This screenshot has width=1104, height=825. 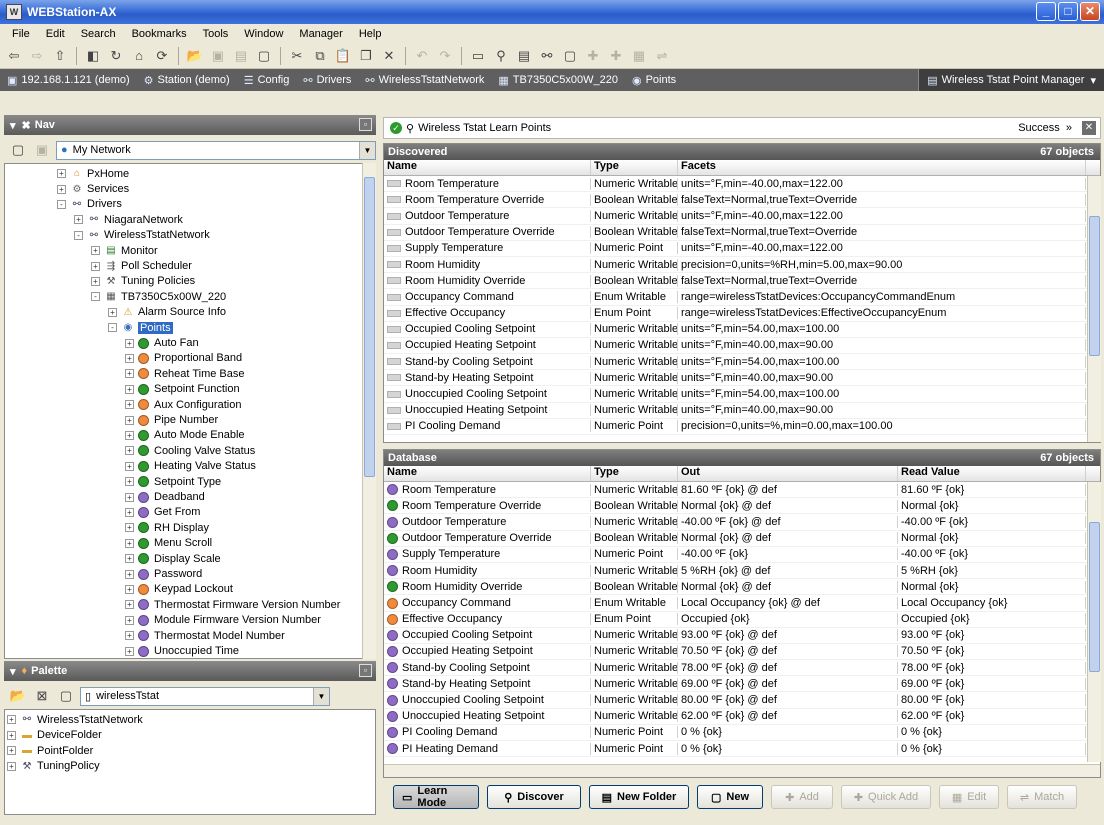 I want to click on new-button: ▢ New, so click(x=730, y=797).